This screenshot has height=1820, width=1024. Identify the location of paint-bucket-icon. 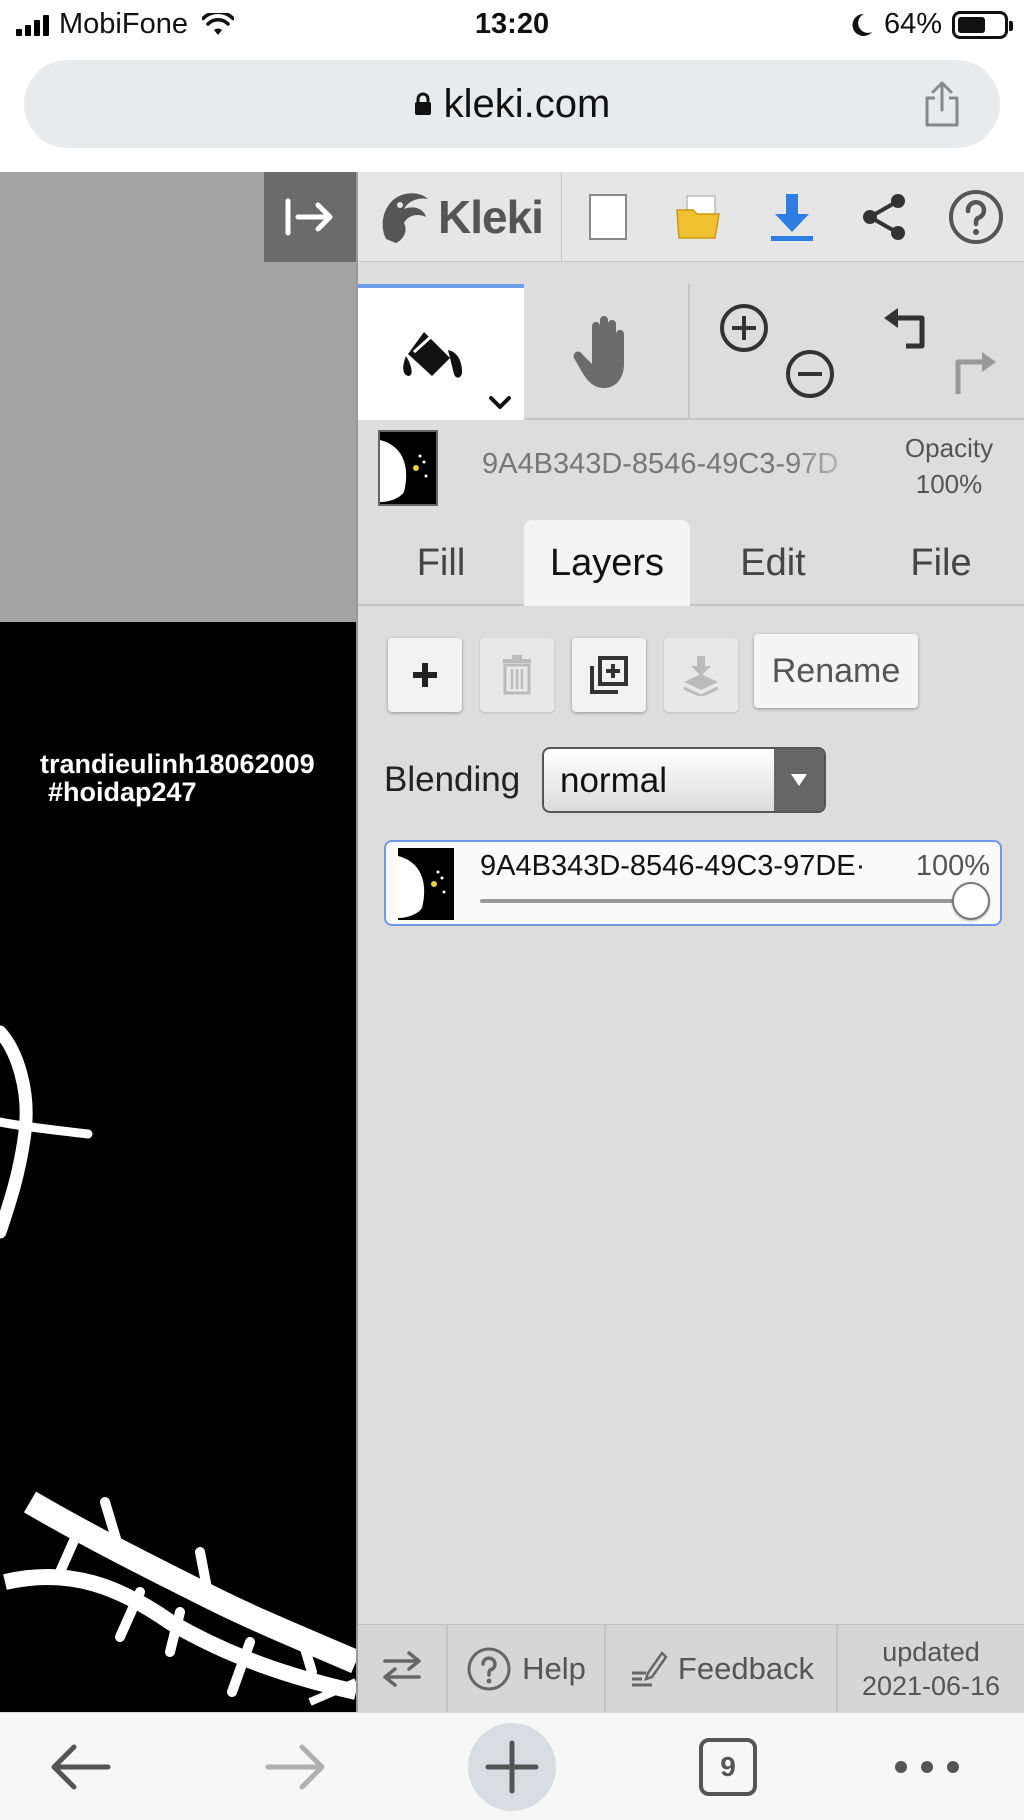
(432, 355).